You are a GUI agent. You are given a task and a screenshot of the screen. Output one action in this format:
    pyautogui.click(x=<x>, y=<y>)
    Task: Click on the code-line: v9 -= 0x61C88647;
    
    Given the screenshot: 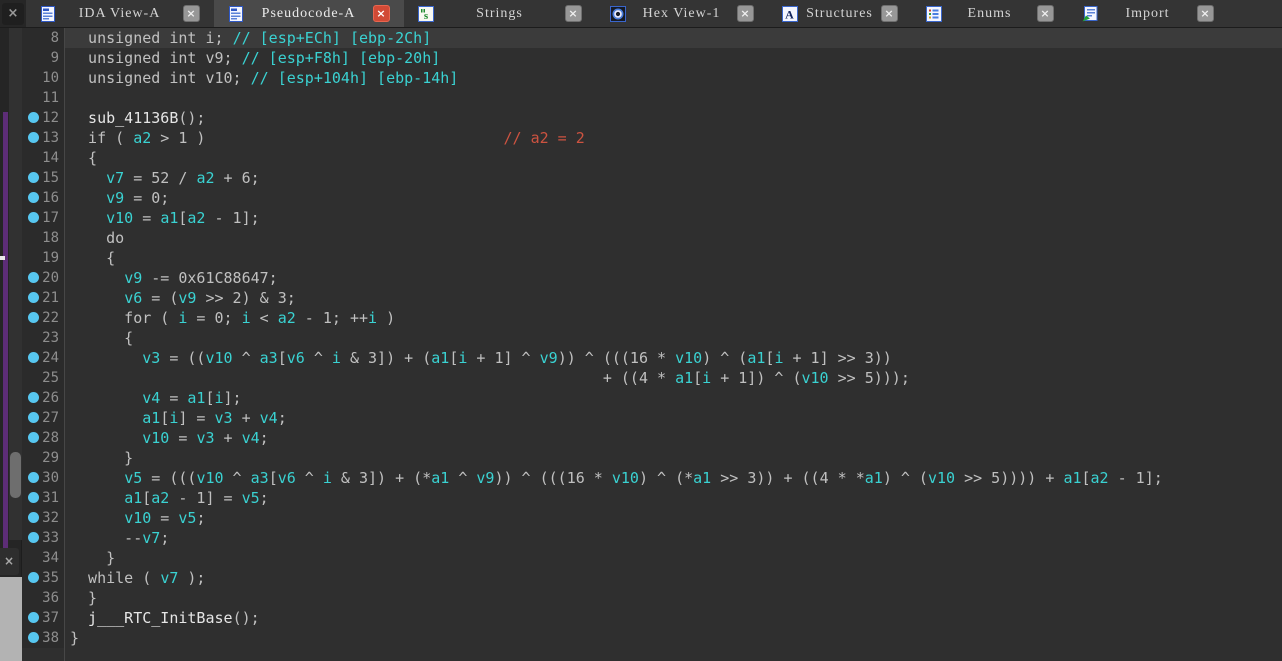 What is the action you would take?
    pyautogui.click(x=673, y=278)
    